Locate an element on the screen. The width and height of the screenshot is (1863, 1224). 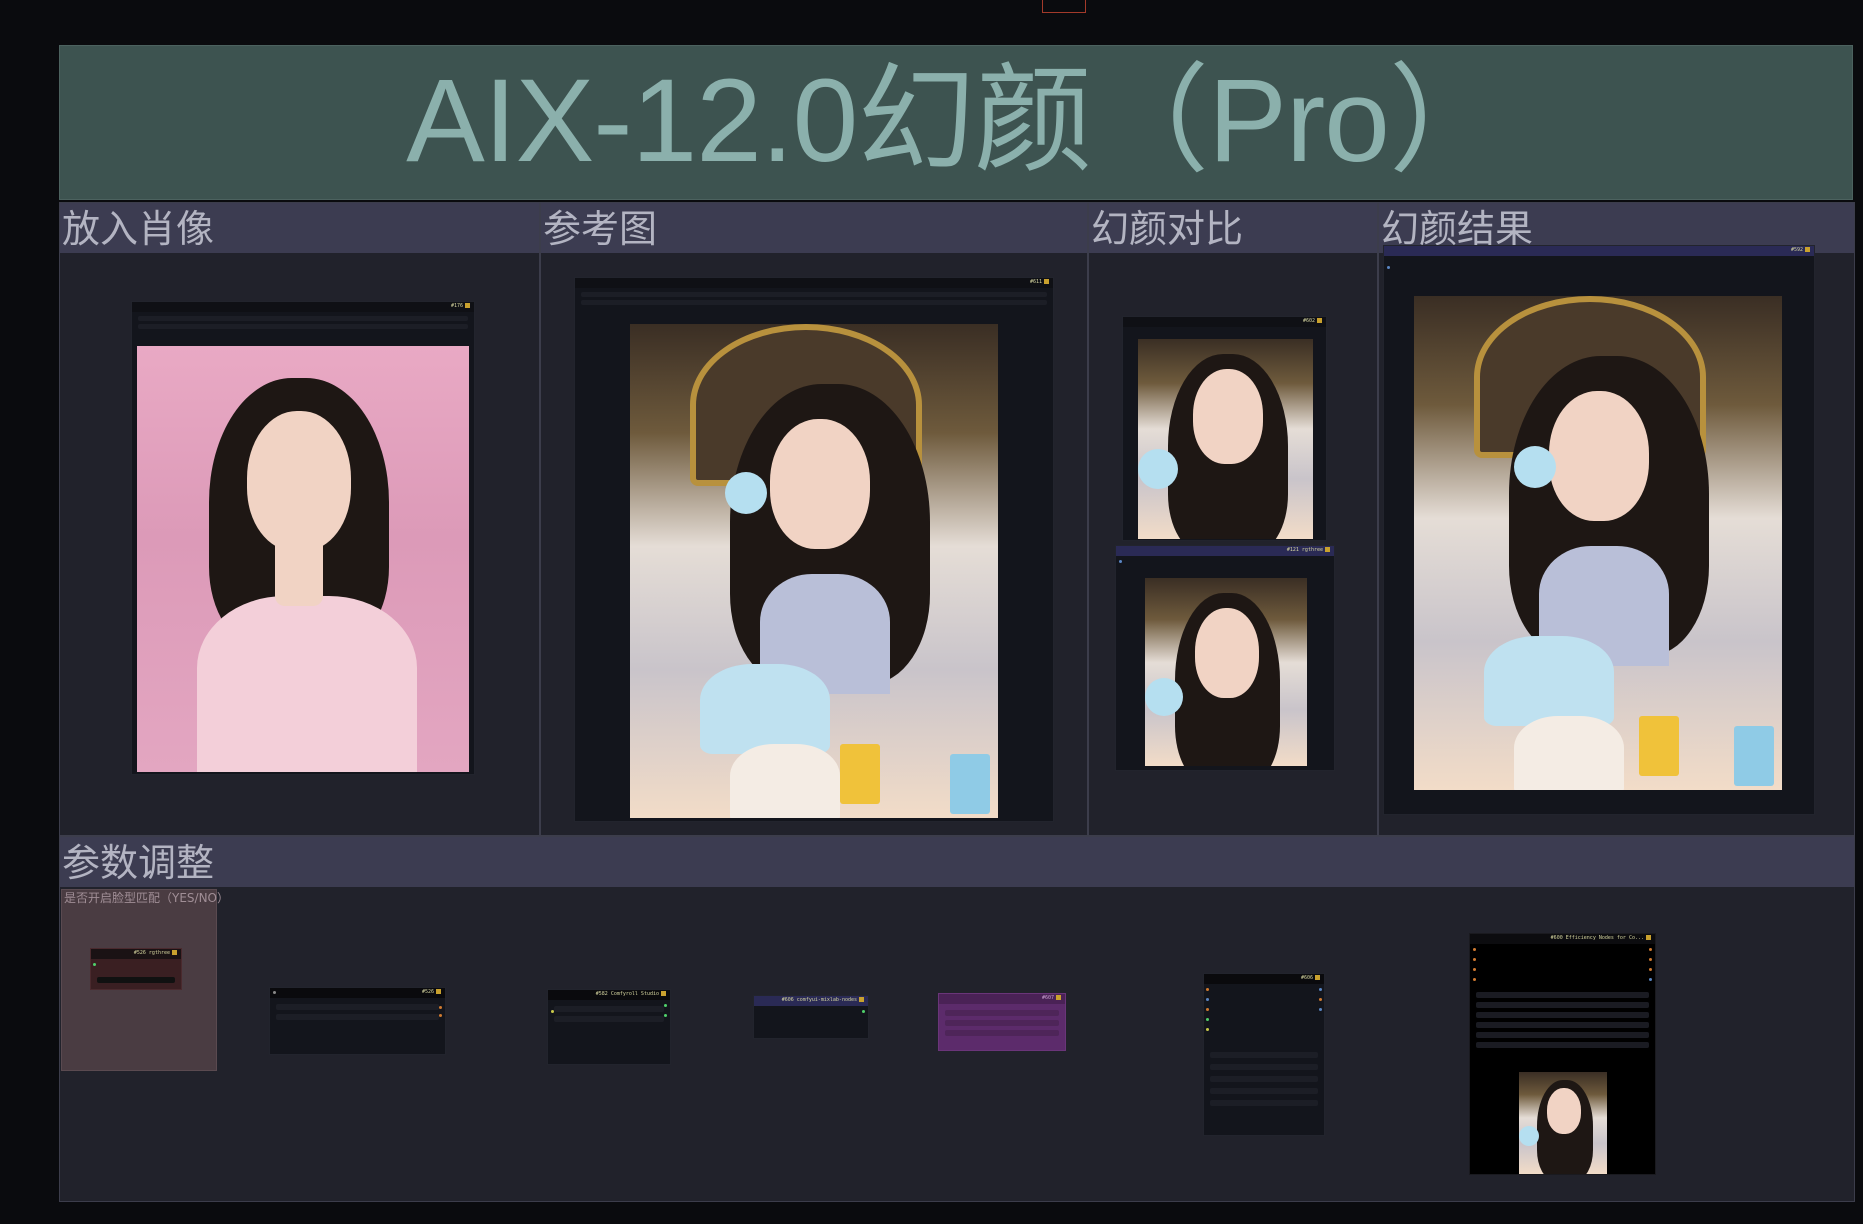
collapse-dot is located at coordinates (274, 992).